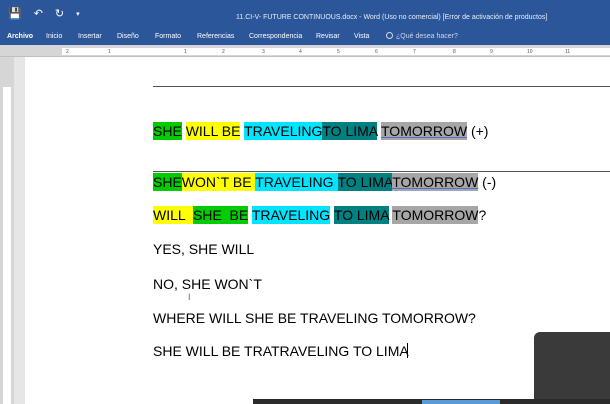 The height and width of the screenshot is (404, 610). I want to click on auxiliary-word: WON`T BE, so click(218, 182).